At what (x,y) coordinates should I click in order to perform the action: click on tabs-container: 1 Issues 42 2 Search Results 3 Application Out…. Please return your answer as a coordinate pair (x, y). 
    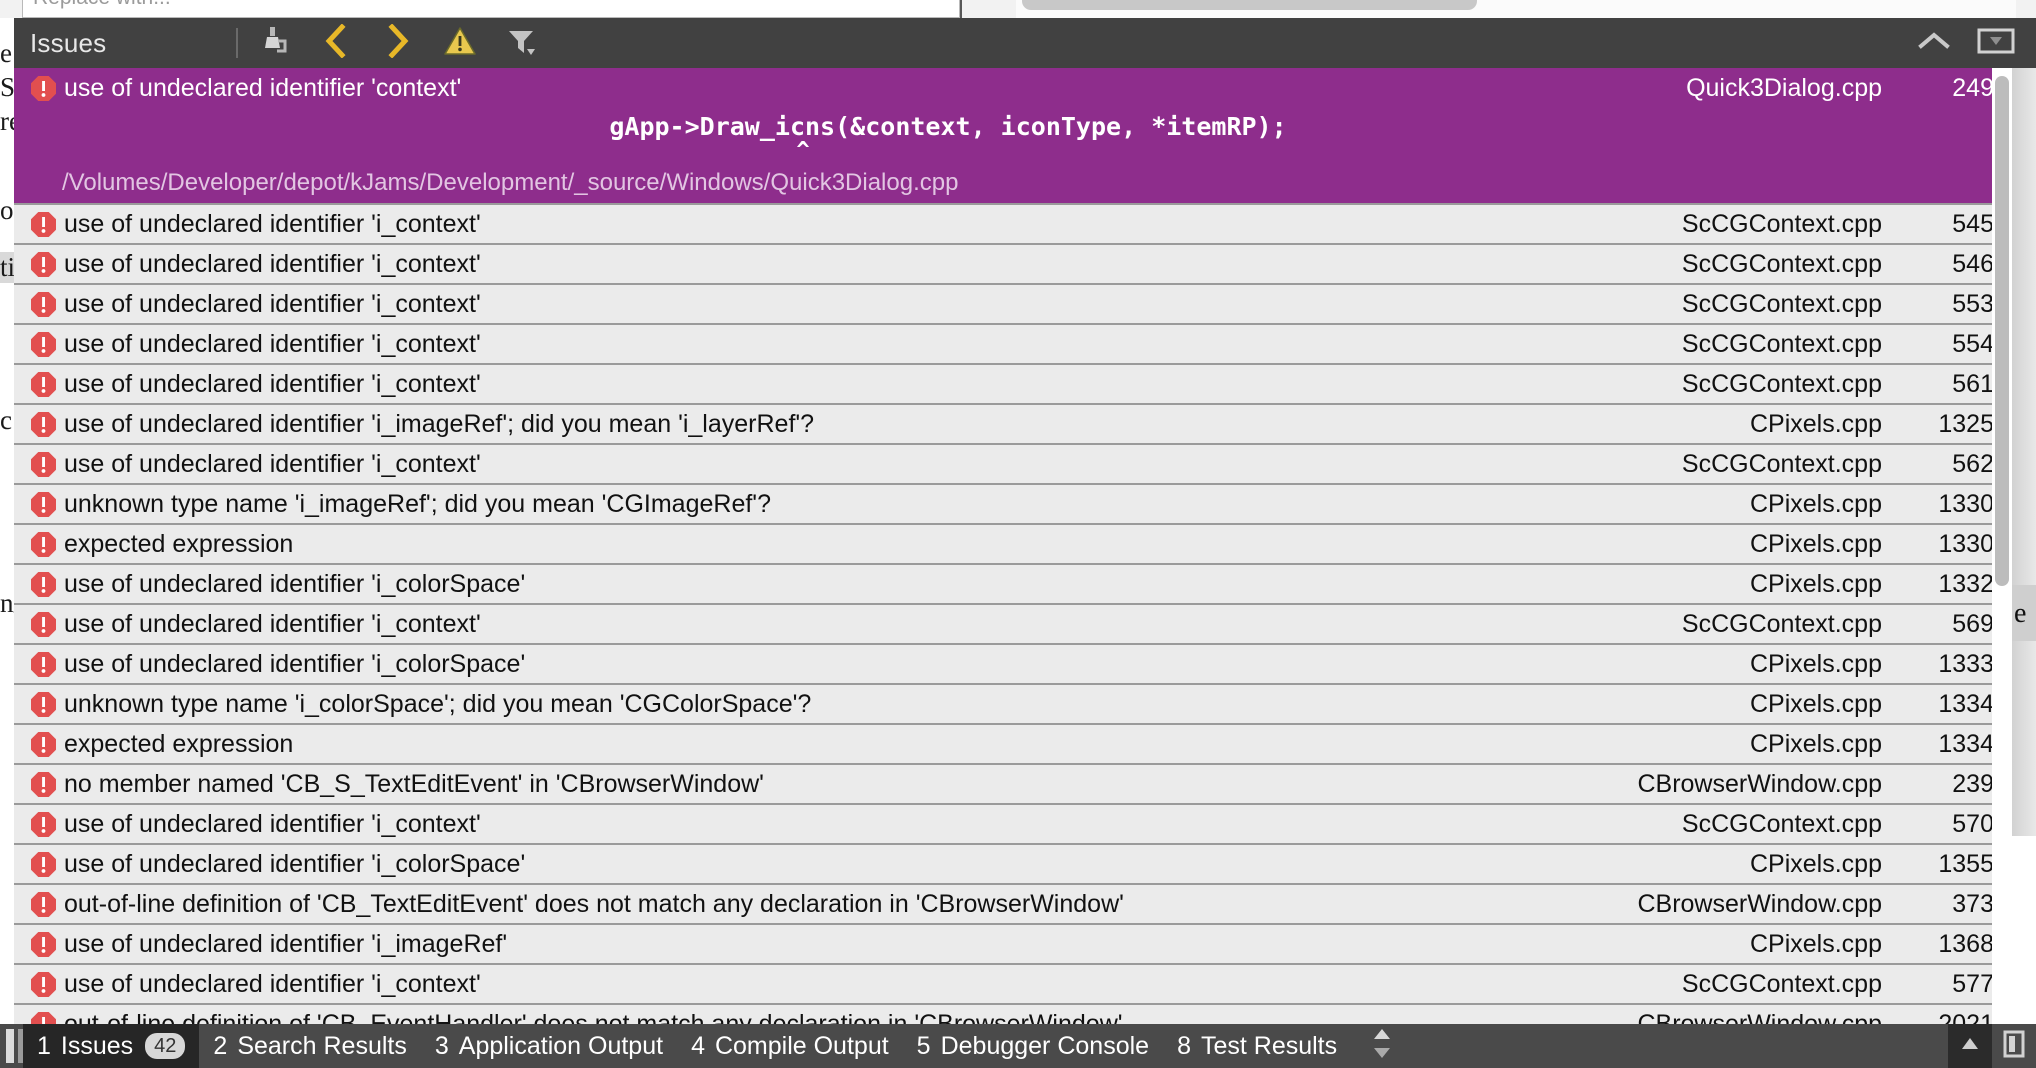
    Looking at the image, I should click on (687, 1046).